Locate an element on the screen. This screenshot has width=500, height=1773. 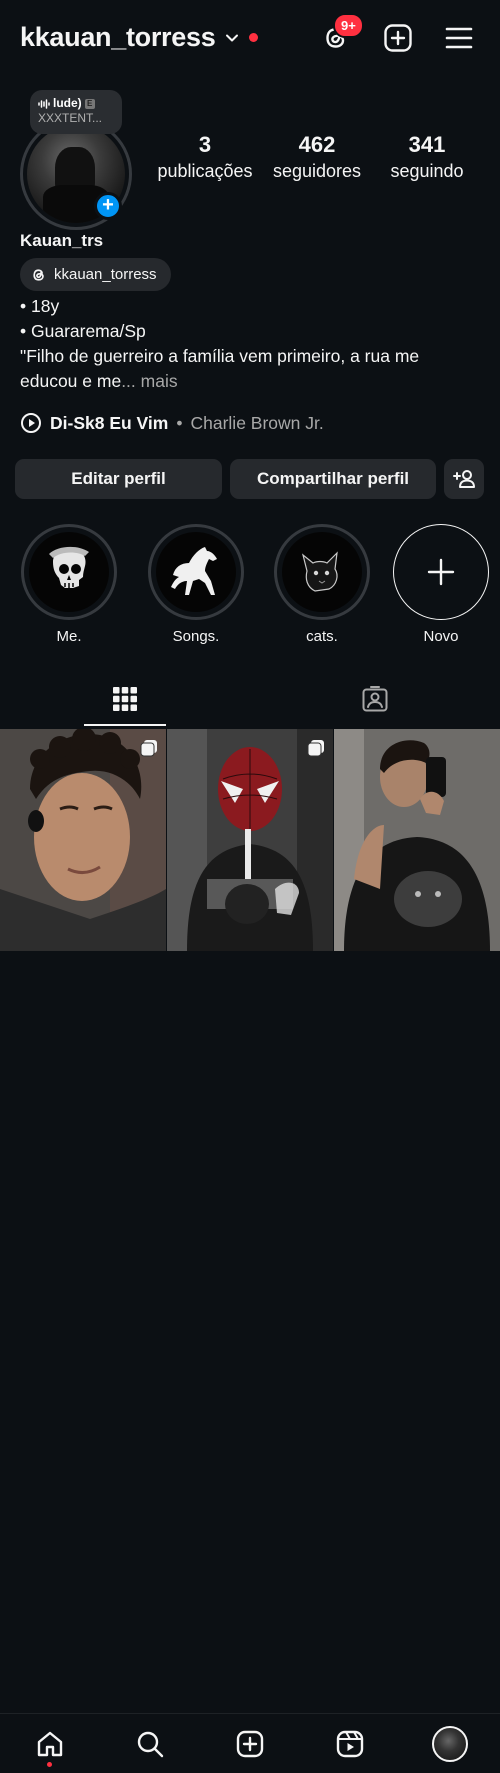
active-tab-indicator is located at coordinates (125, 725).